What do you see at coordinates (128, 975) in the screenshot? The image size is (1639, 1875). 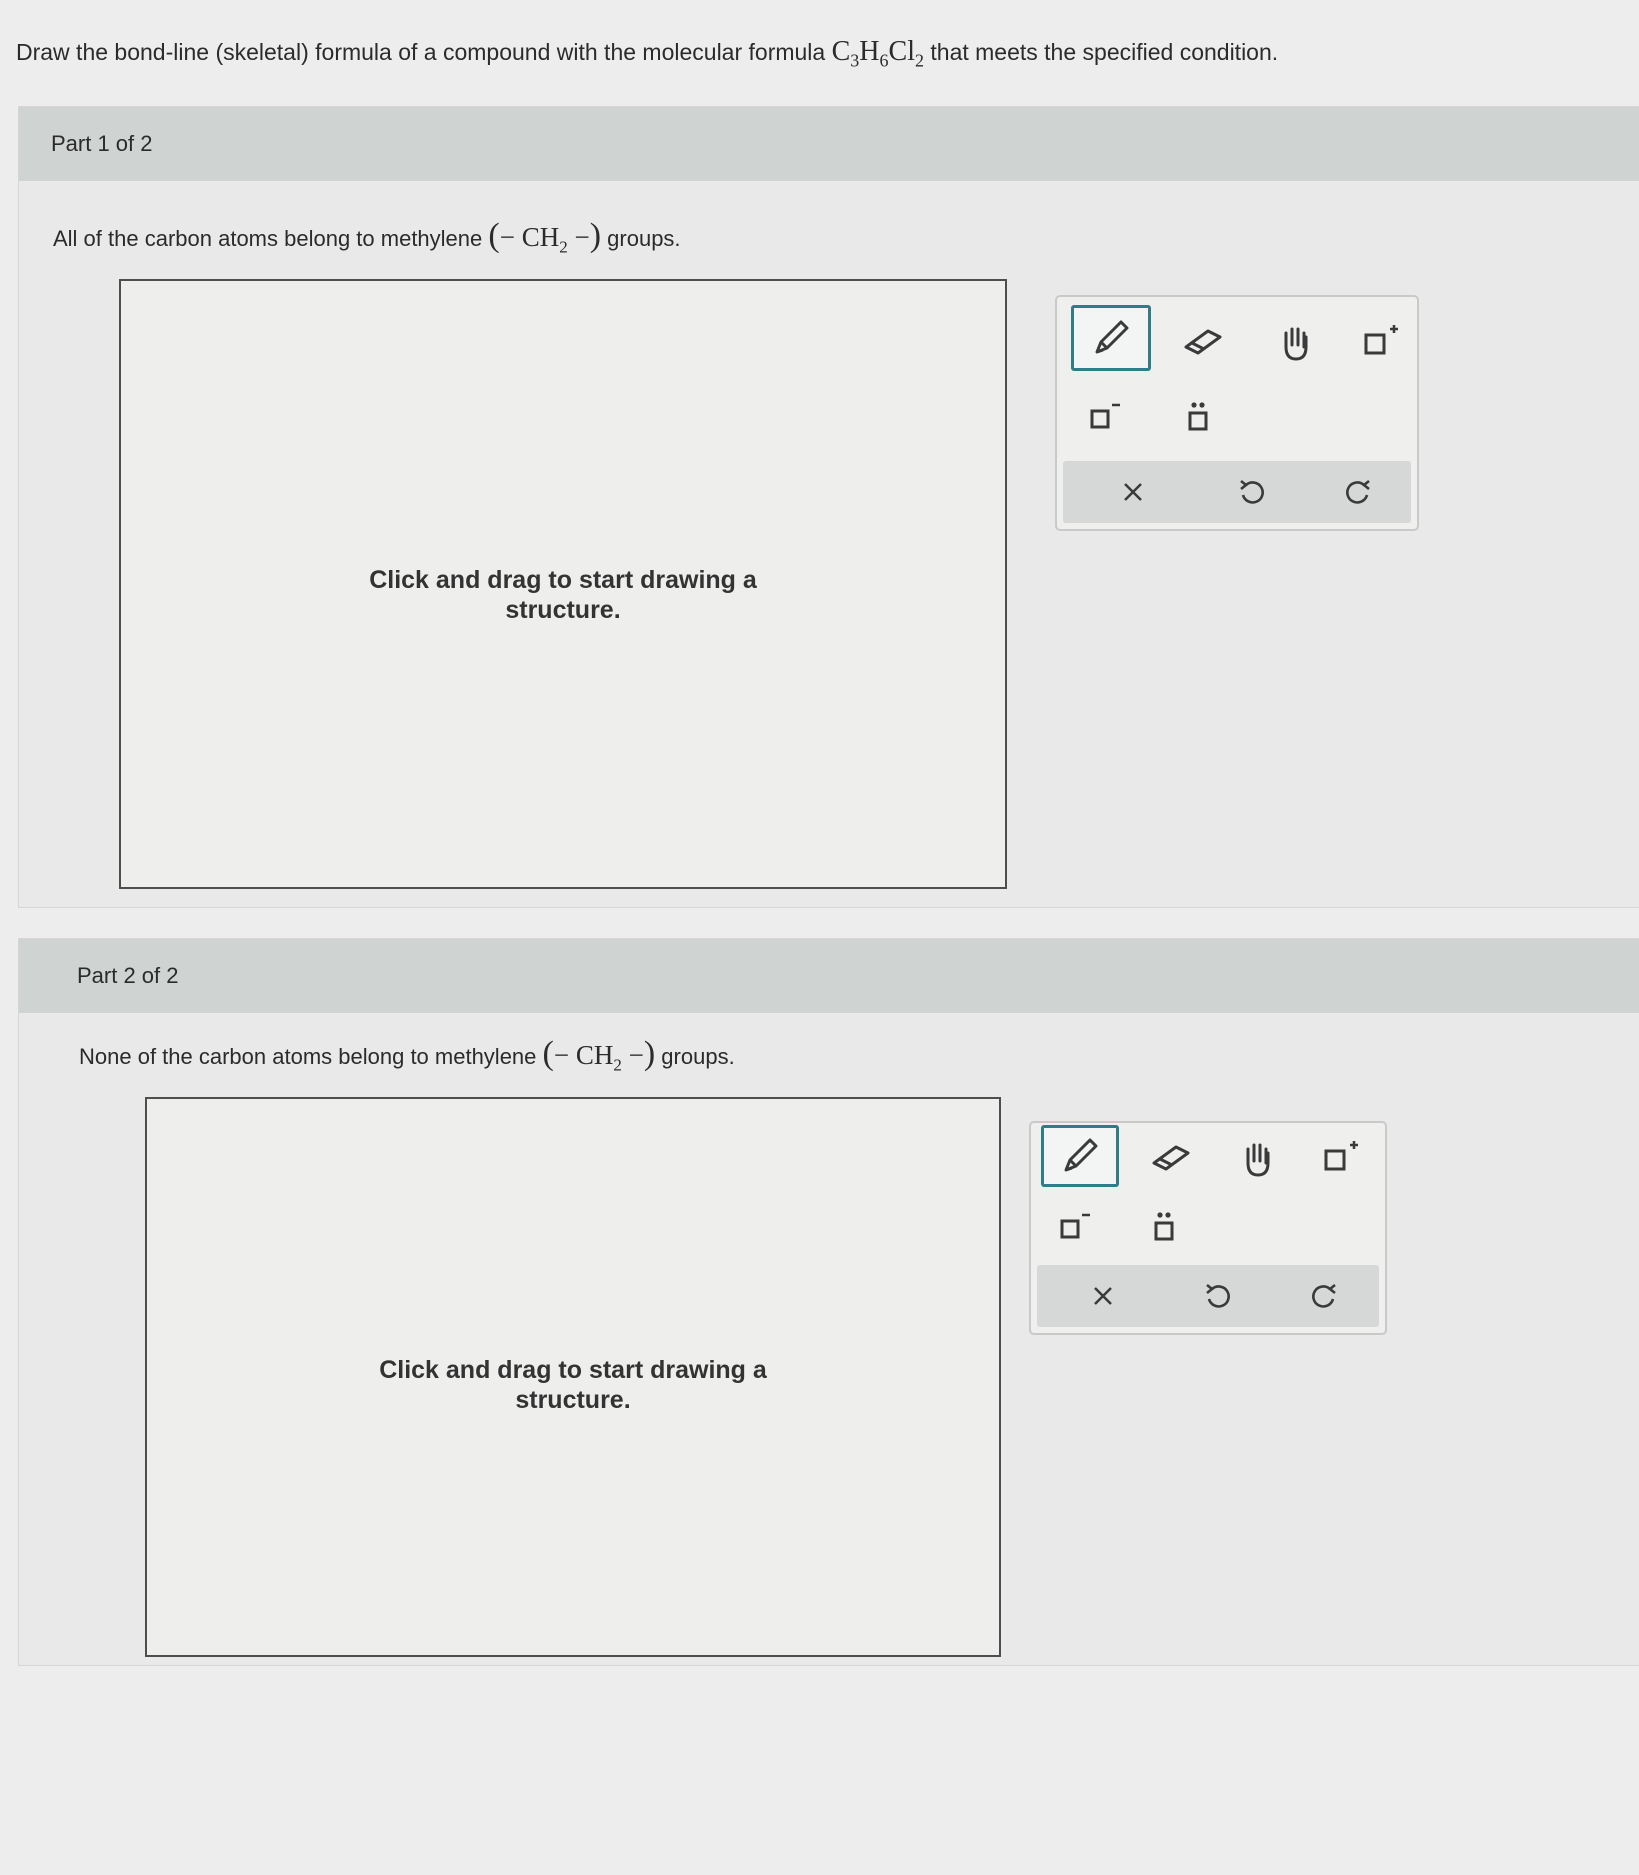 I see `part-2-label: Part 2 of 2` at bounding box center [128, 975].